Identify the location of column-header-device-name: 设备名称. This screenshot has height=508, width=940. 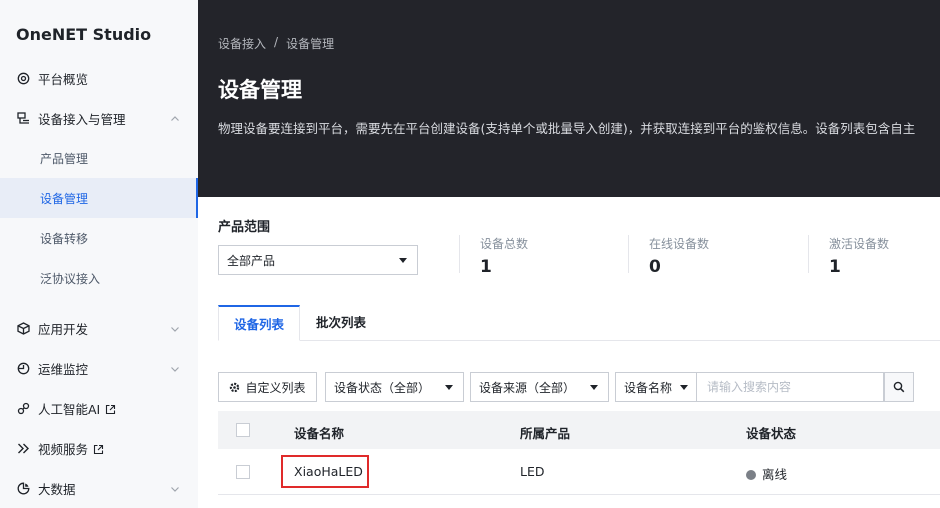
(319, 432).